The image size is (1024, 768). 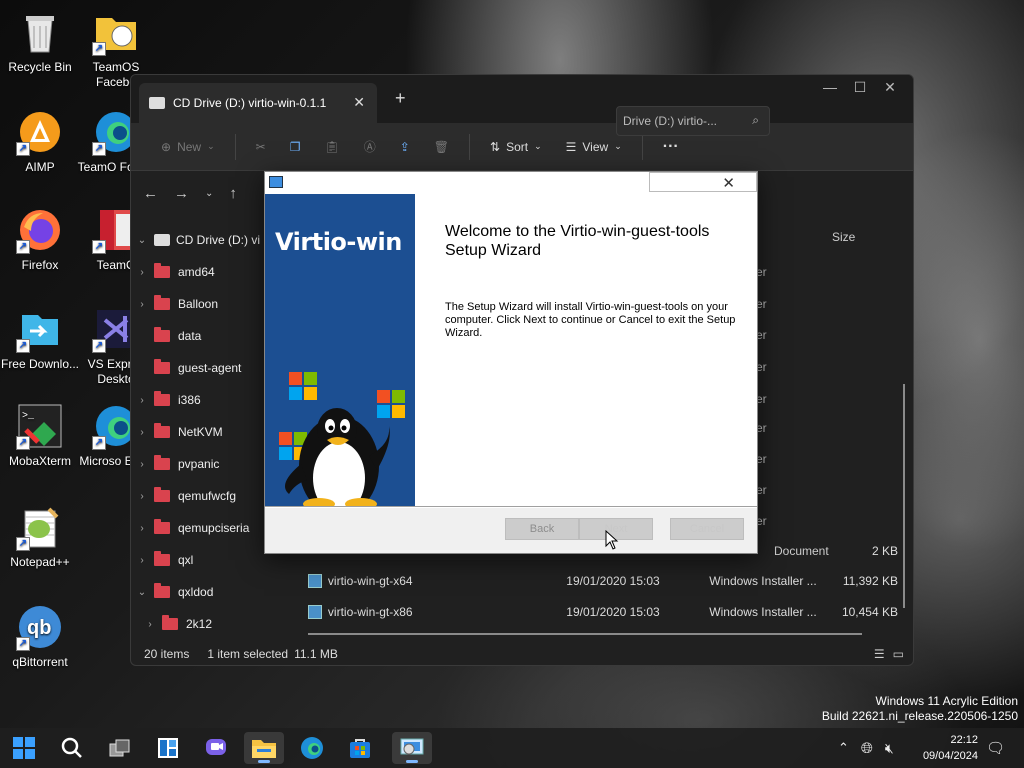 I want to click on nav-item-qxldod: ⌄ qxldod, so click(x=198, y=592).